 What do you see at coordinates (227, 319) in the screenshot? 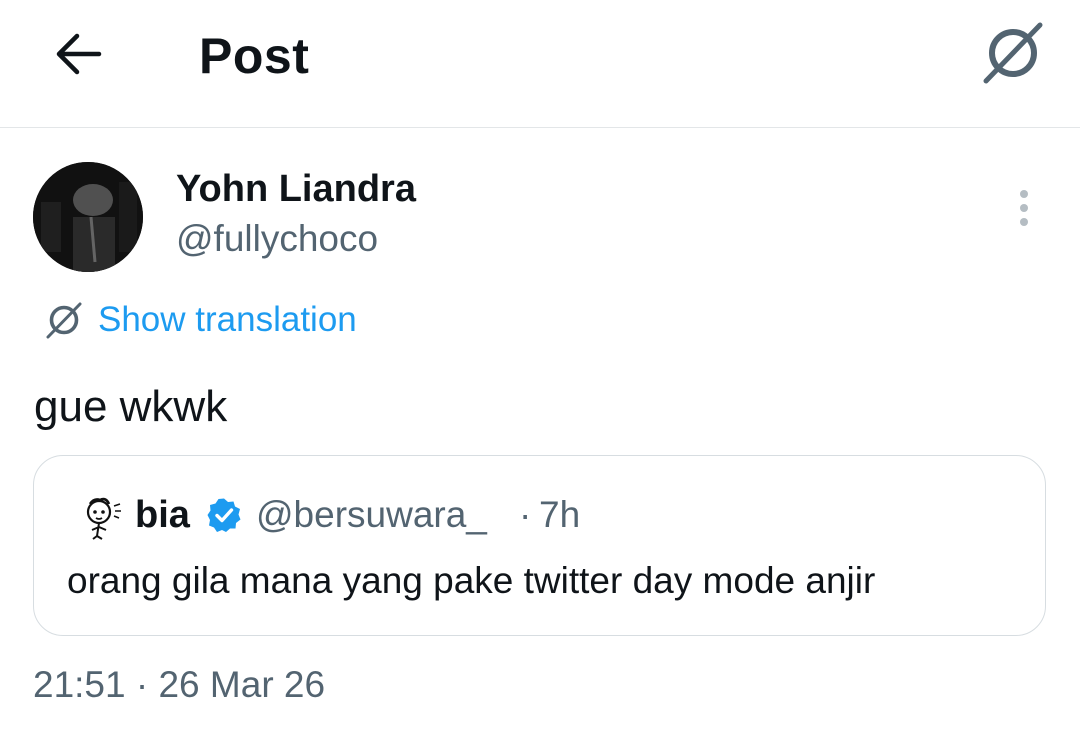
I see `show-translation-label: Show translation` at bounding box center [227, 319].